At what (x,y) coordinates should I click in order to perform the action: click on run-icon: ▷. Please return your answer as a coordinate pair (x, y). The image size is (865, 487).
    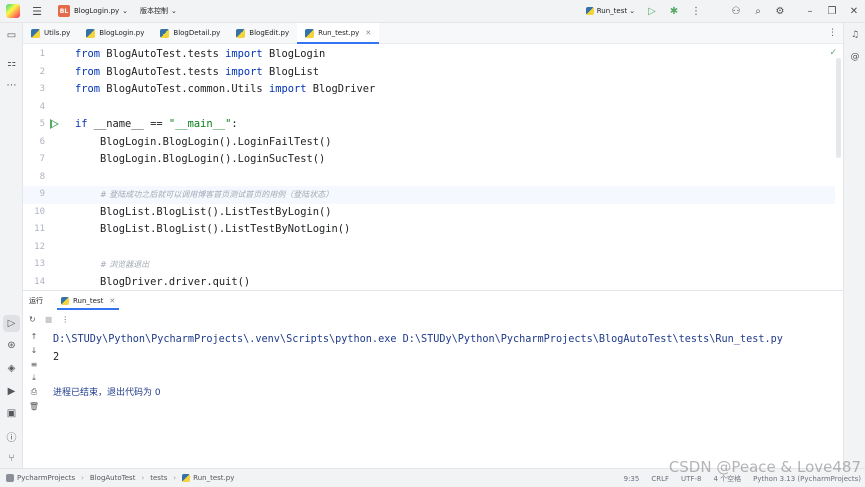
    Looking at the image, I should click on (652, 11).